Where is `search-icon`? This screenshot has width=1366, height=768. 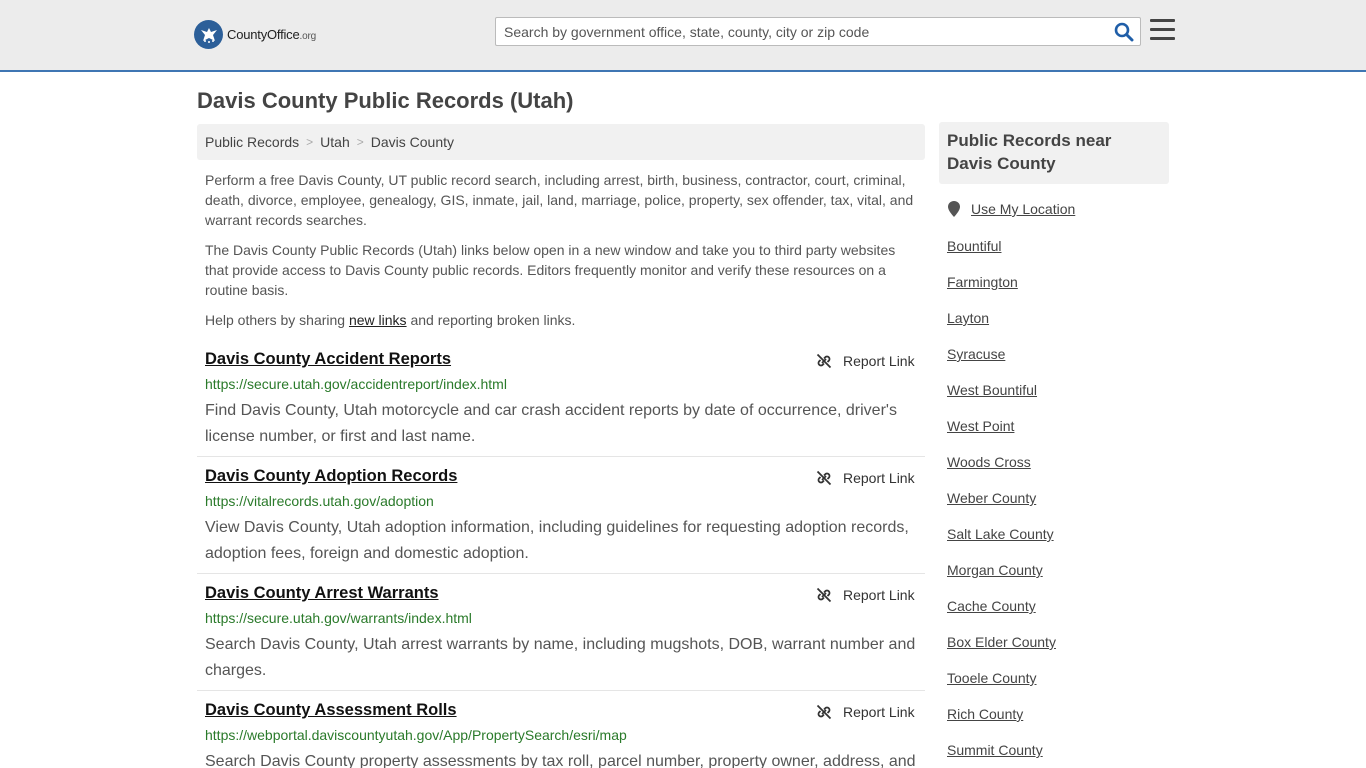
search-icon is located at coordinates (1124, 32).